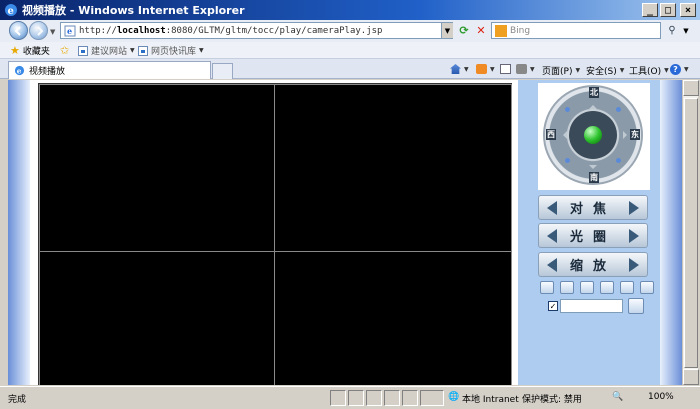 The height and width of the screenshot is (409, 700). I want to click on ptz-upleft-icon, so click(567, 109).